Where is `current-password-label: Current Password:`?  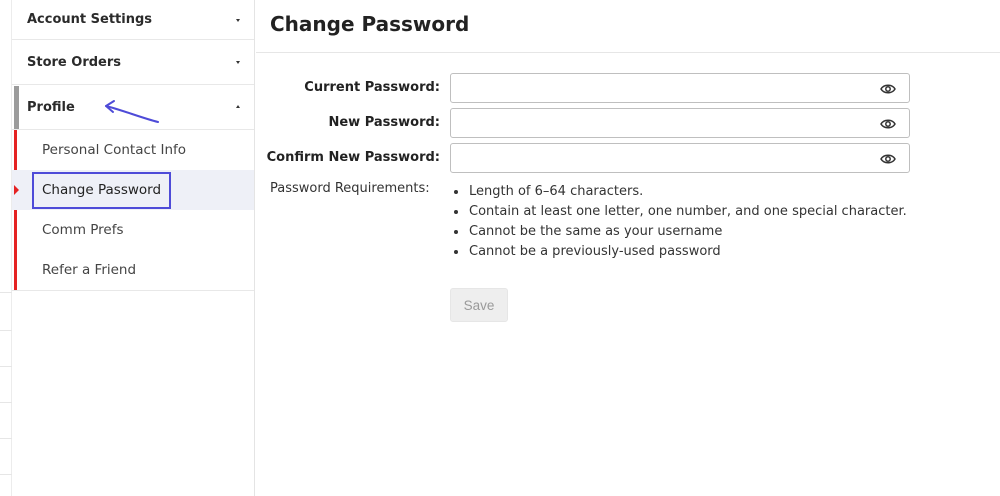
current-password-label: Current Password: is located at coordinates (372, 87).